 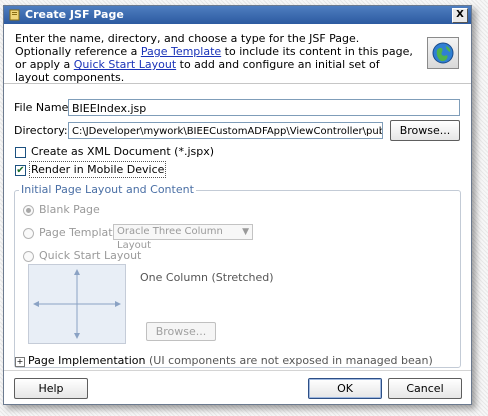 What do you see at coordinates (51, 388) in the screenshot?
I see `help-button: Help` at bounding box center [51, 388].